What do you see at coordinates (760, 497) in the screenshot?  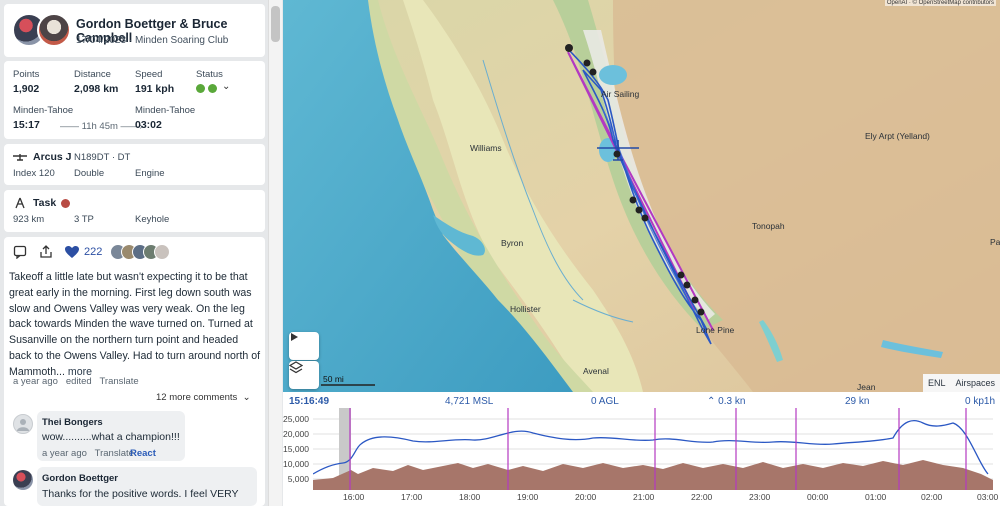 I see `x-tick: 23:00` at bounding box center [760, 497].